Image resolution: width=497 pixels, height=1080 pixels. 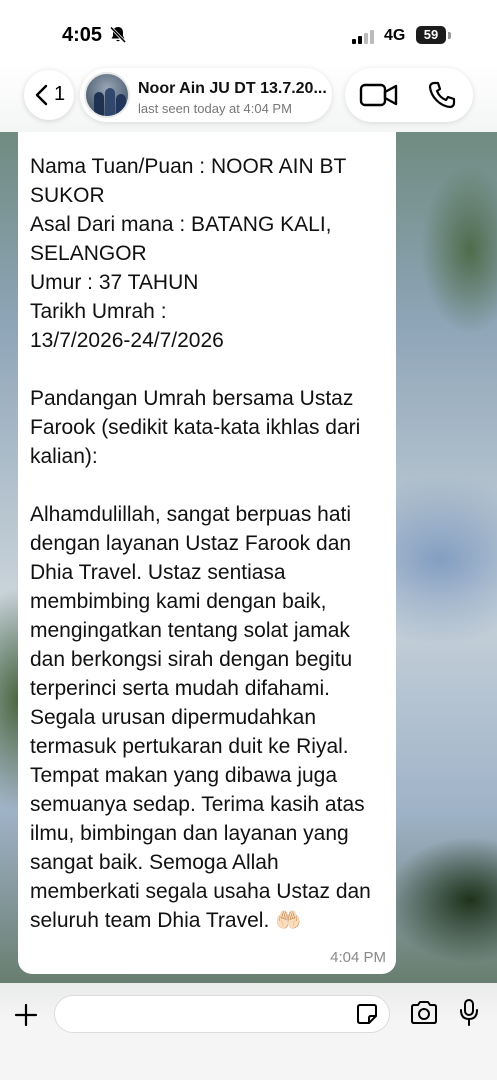 I want to click on message-input-bar, so click(x=248, y=1031).